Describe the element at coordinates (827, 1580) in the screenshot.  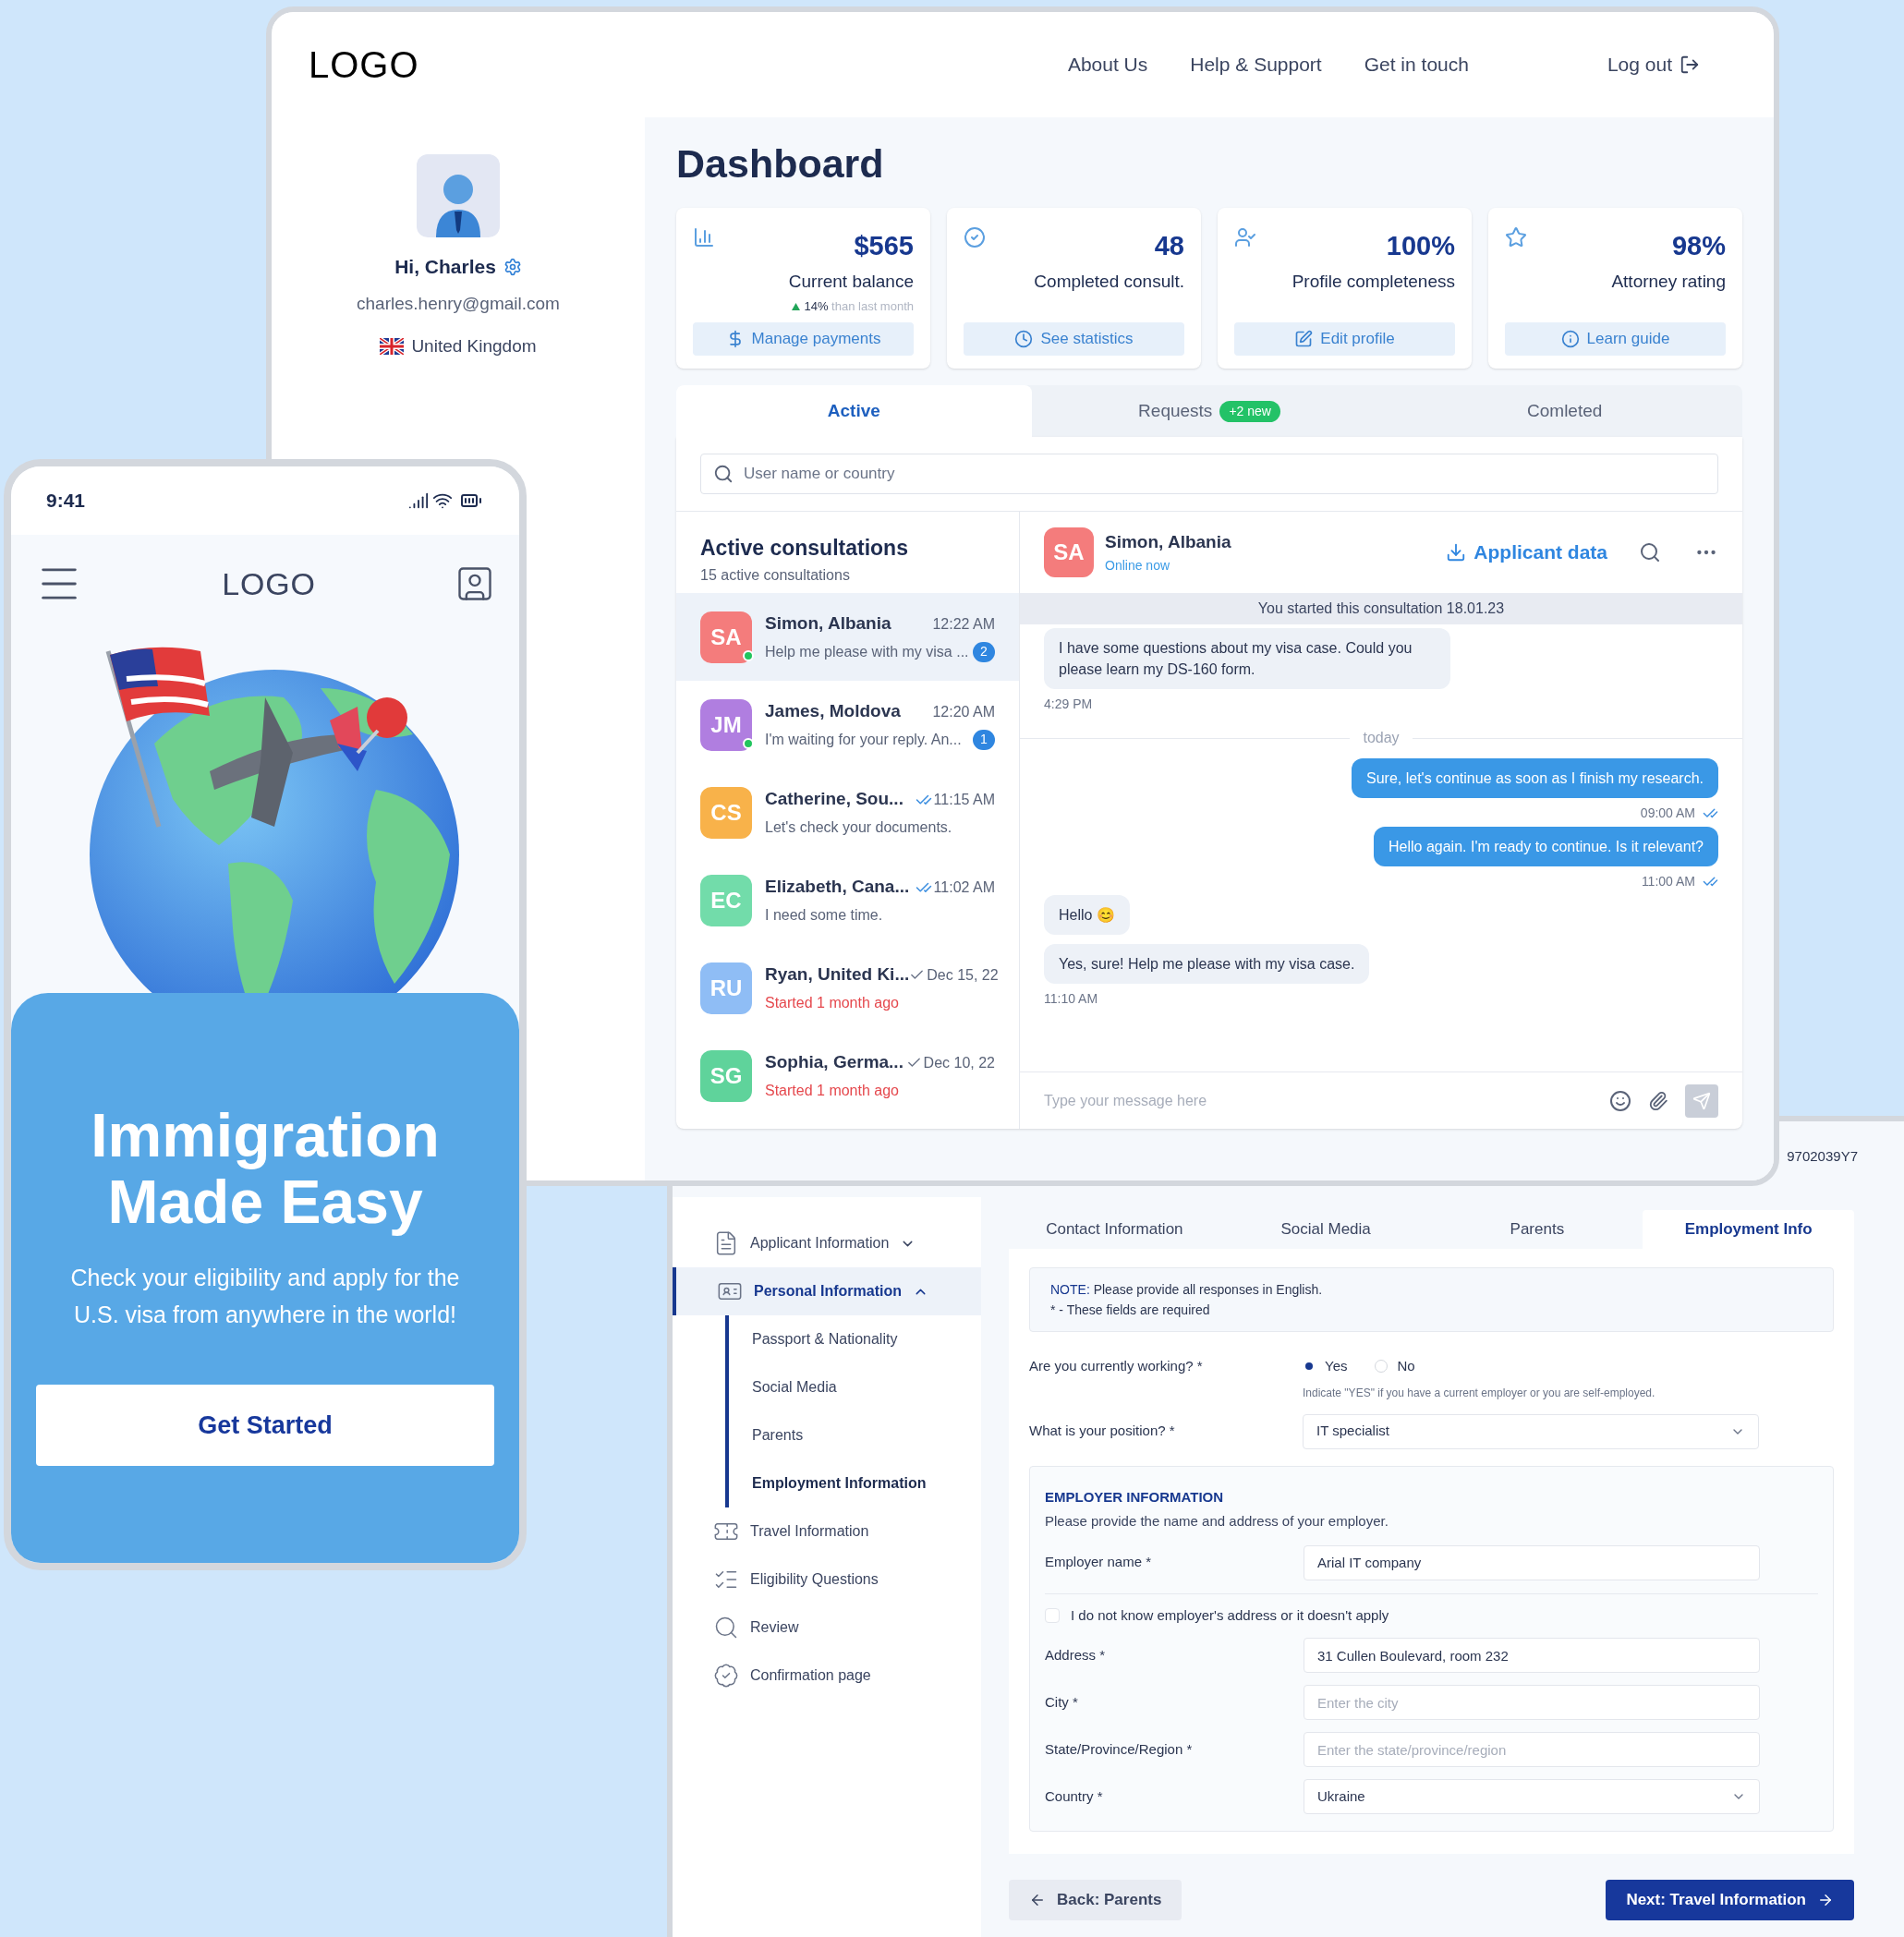
I see `step-item: Eligibility Questions` at that location.